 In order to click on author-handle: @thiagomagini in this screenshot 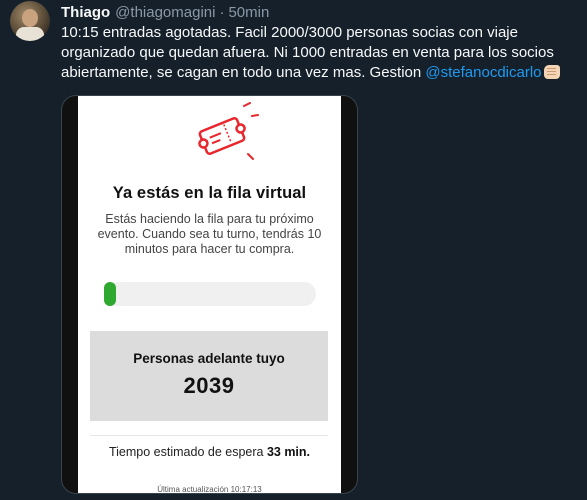, I will do `click(165, 12)`.